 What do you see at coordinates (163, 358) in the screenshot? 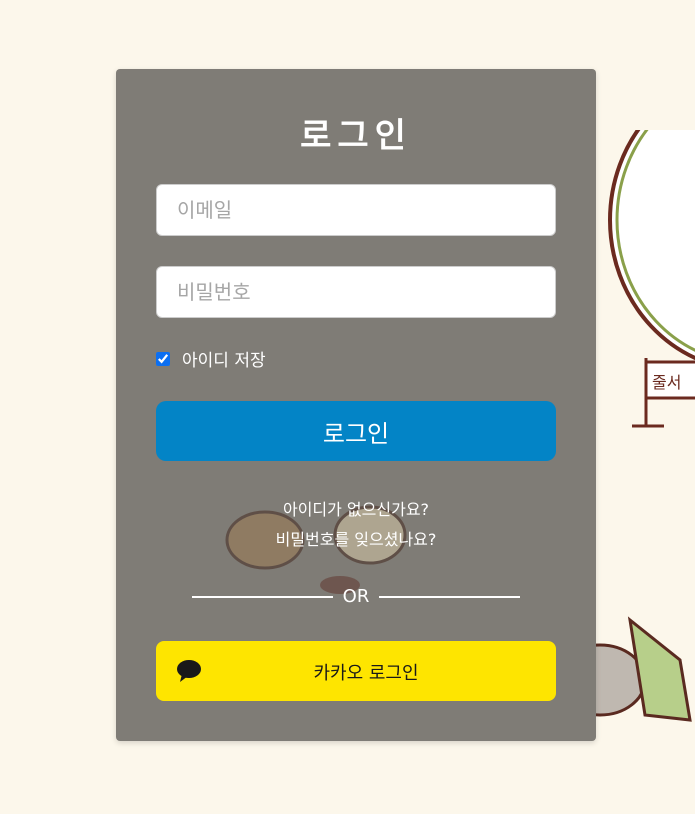
I see `remember-id-checkbox` at bounding box center [163, 358].